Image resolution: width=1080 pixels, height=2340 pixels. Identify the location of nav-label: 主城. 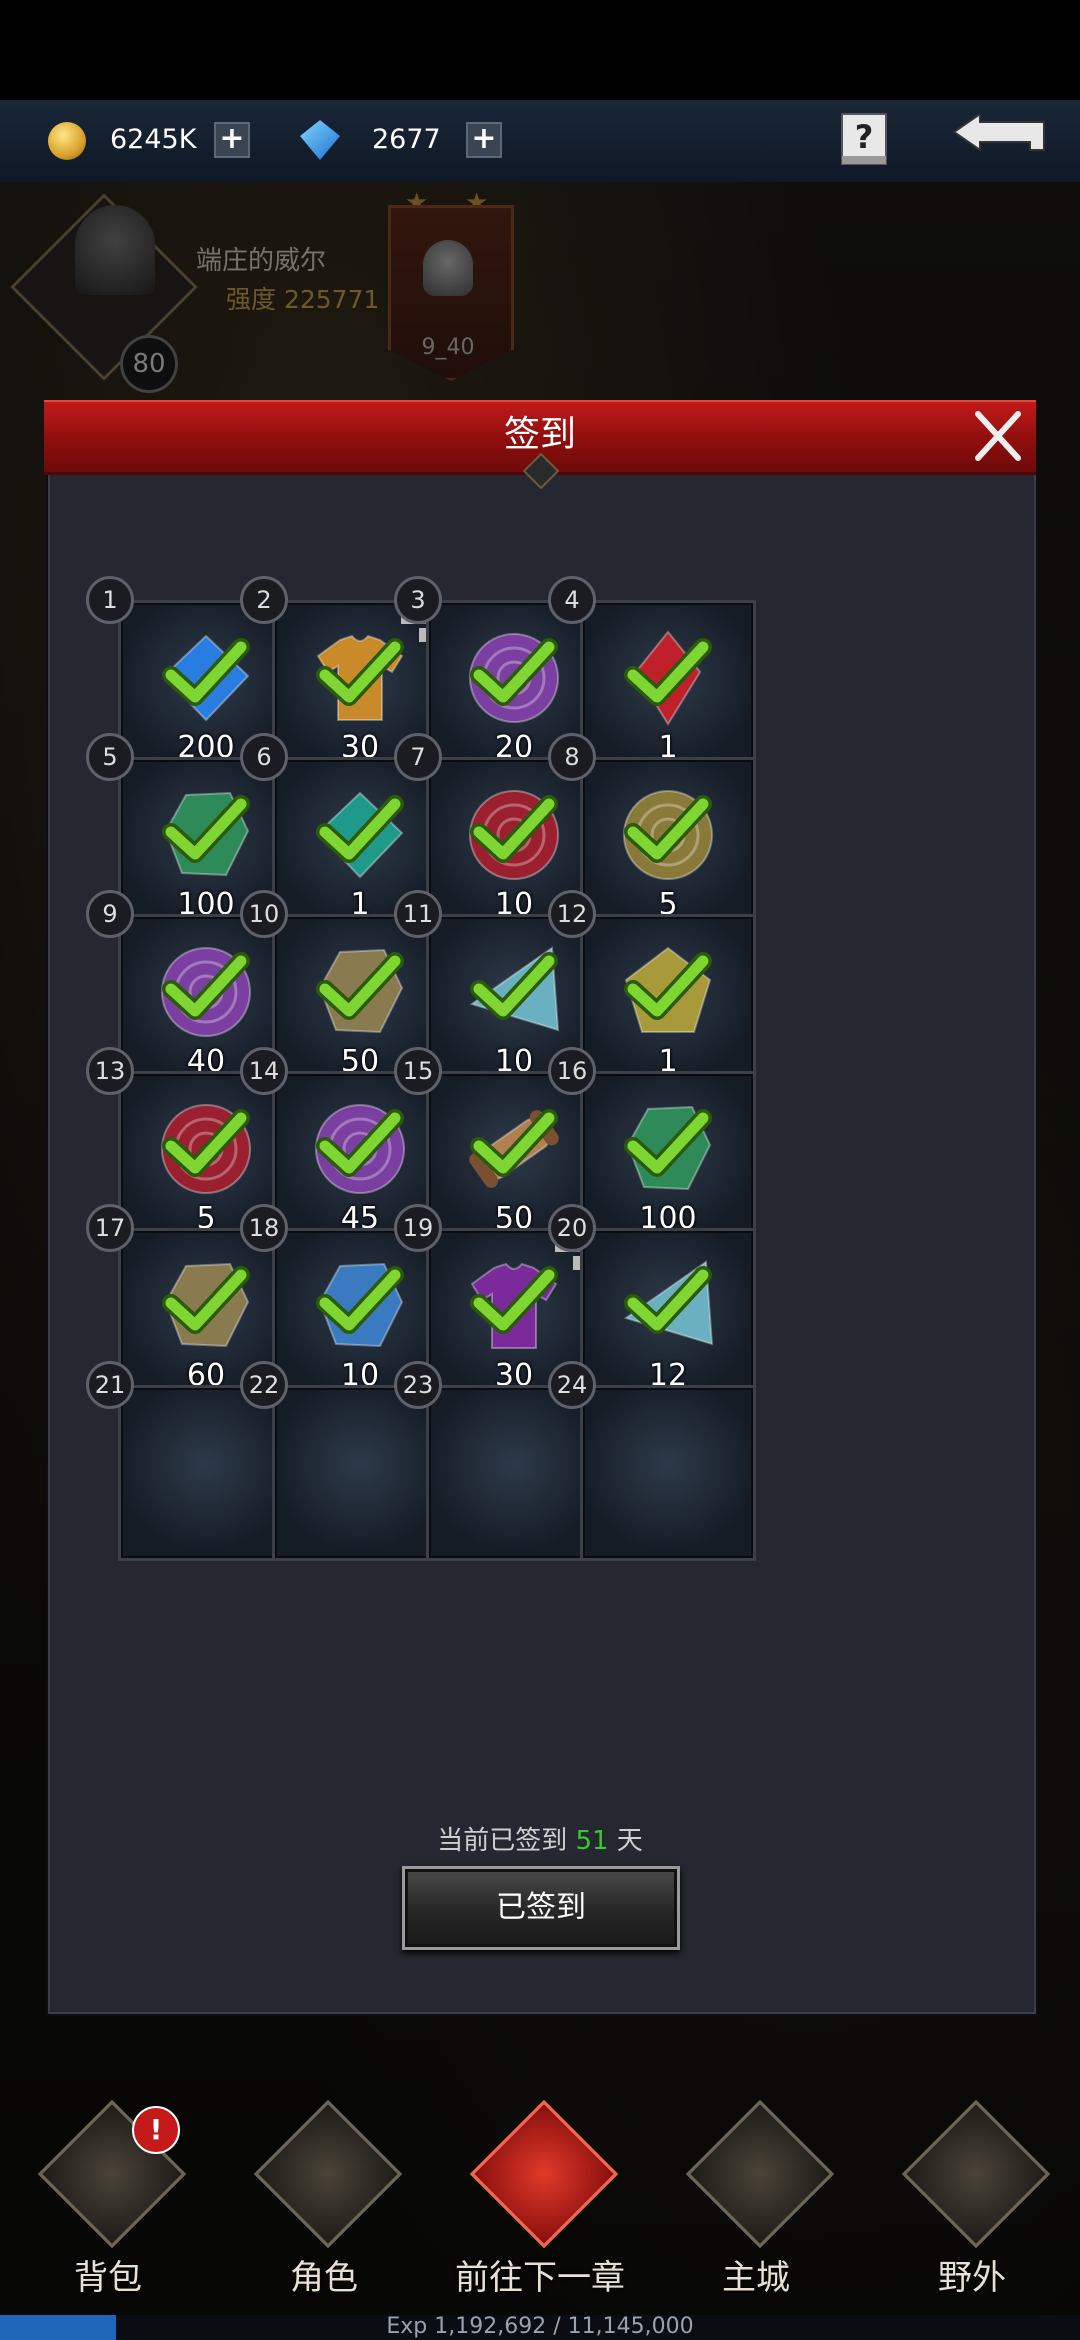
(756, 2278).